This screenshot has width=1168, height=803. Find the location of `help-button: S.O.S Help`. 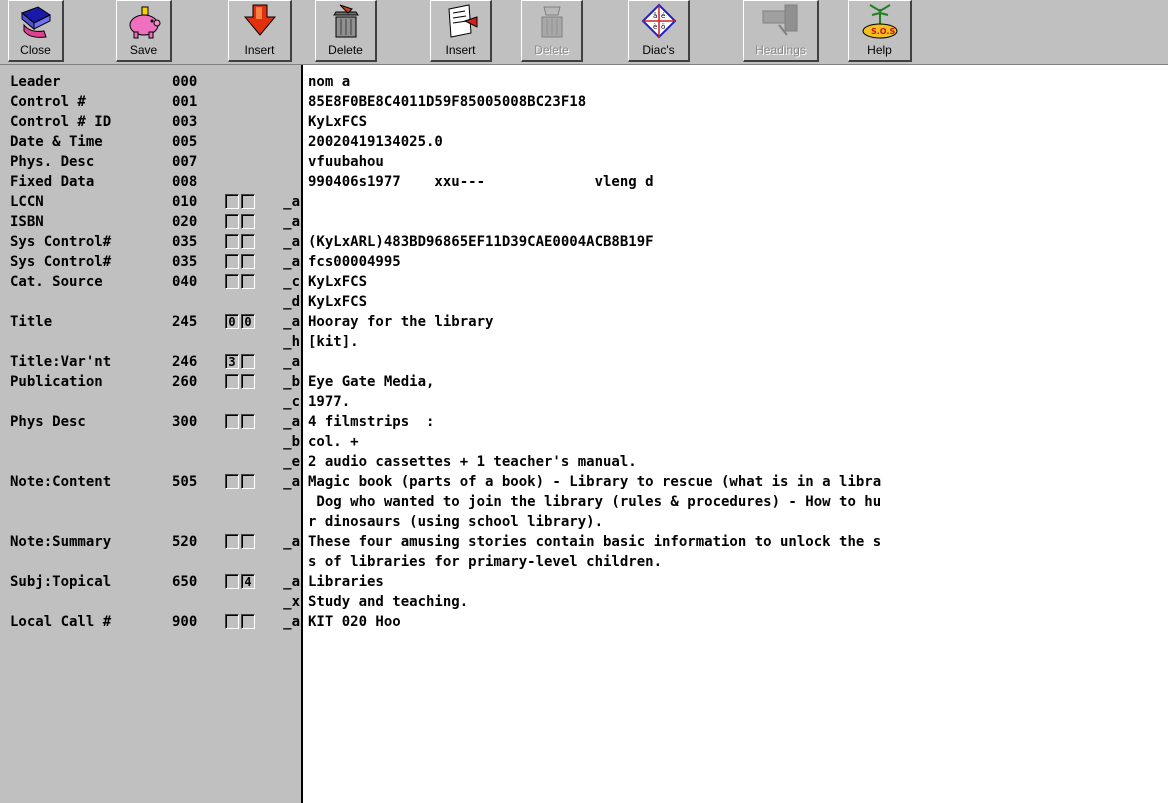

help-button: S.O.S Help is located at coordinates (880, 31).